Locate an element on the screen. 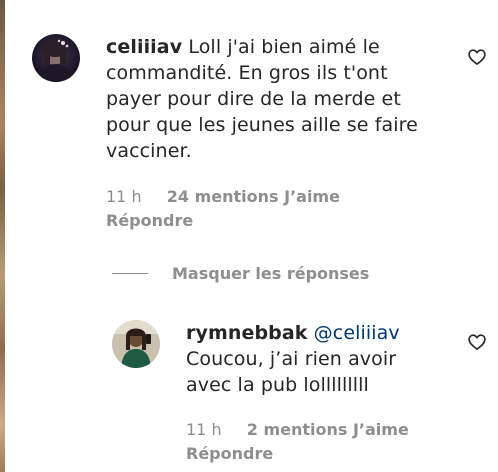  hide-replies-button: Masquer les réponses is located at coordinates (240, 273).